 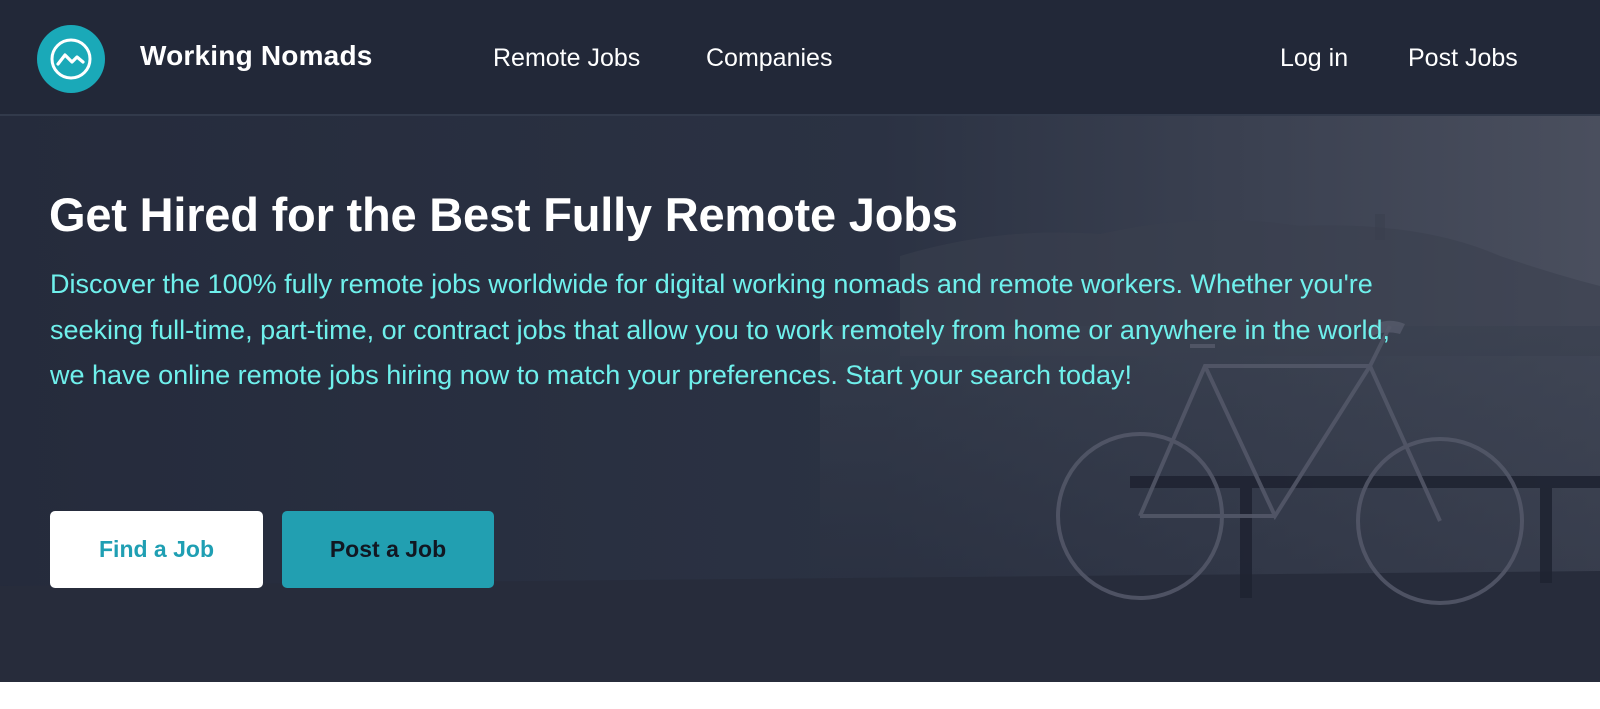 I want to click on find-a-job-button: Find a Job, so click(x=156, y=549).